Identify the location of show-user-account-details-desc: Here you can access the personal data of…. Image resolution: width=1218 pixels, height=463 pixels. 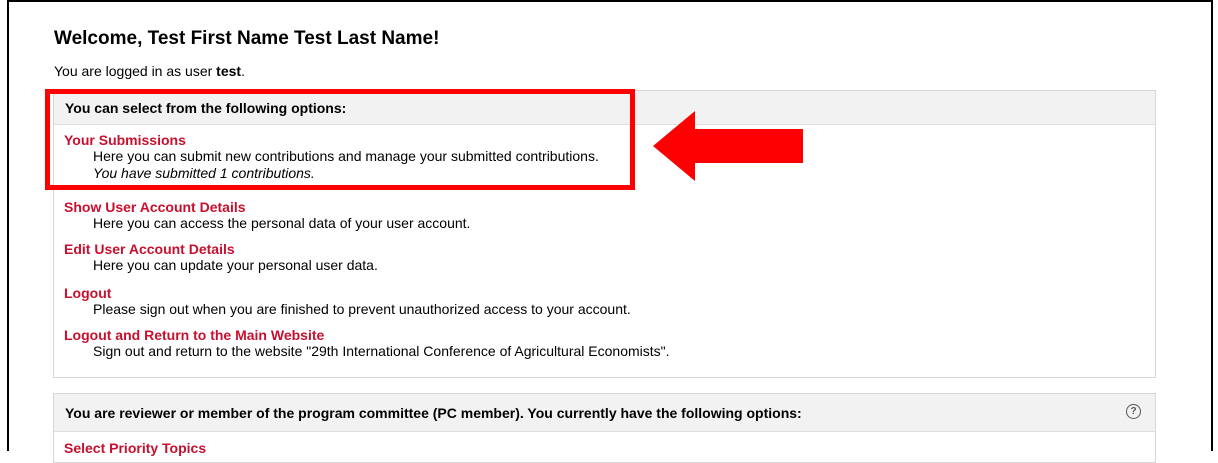
(282, 223).